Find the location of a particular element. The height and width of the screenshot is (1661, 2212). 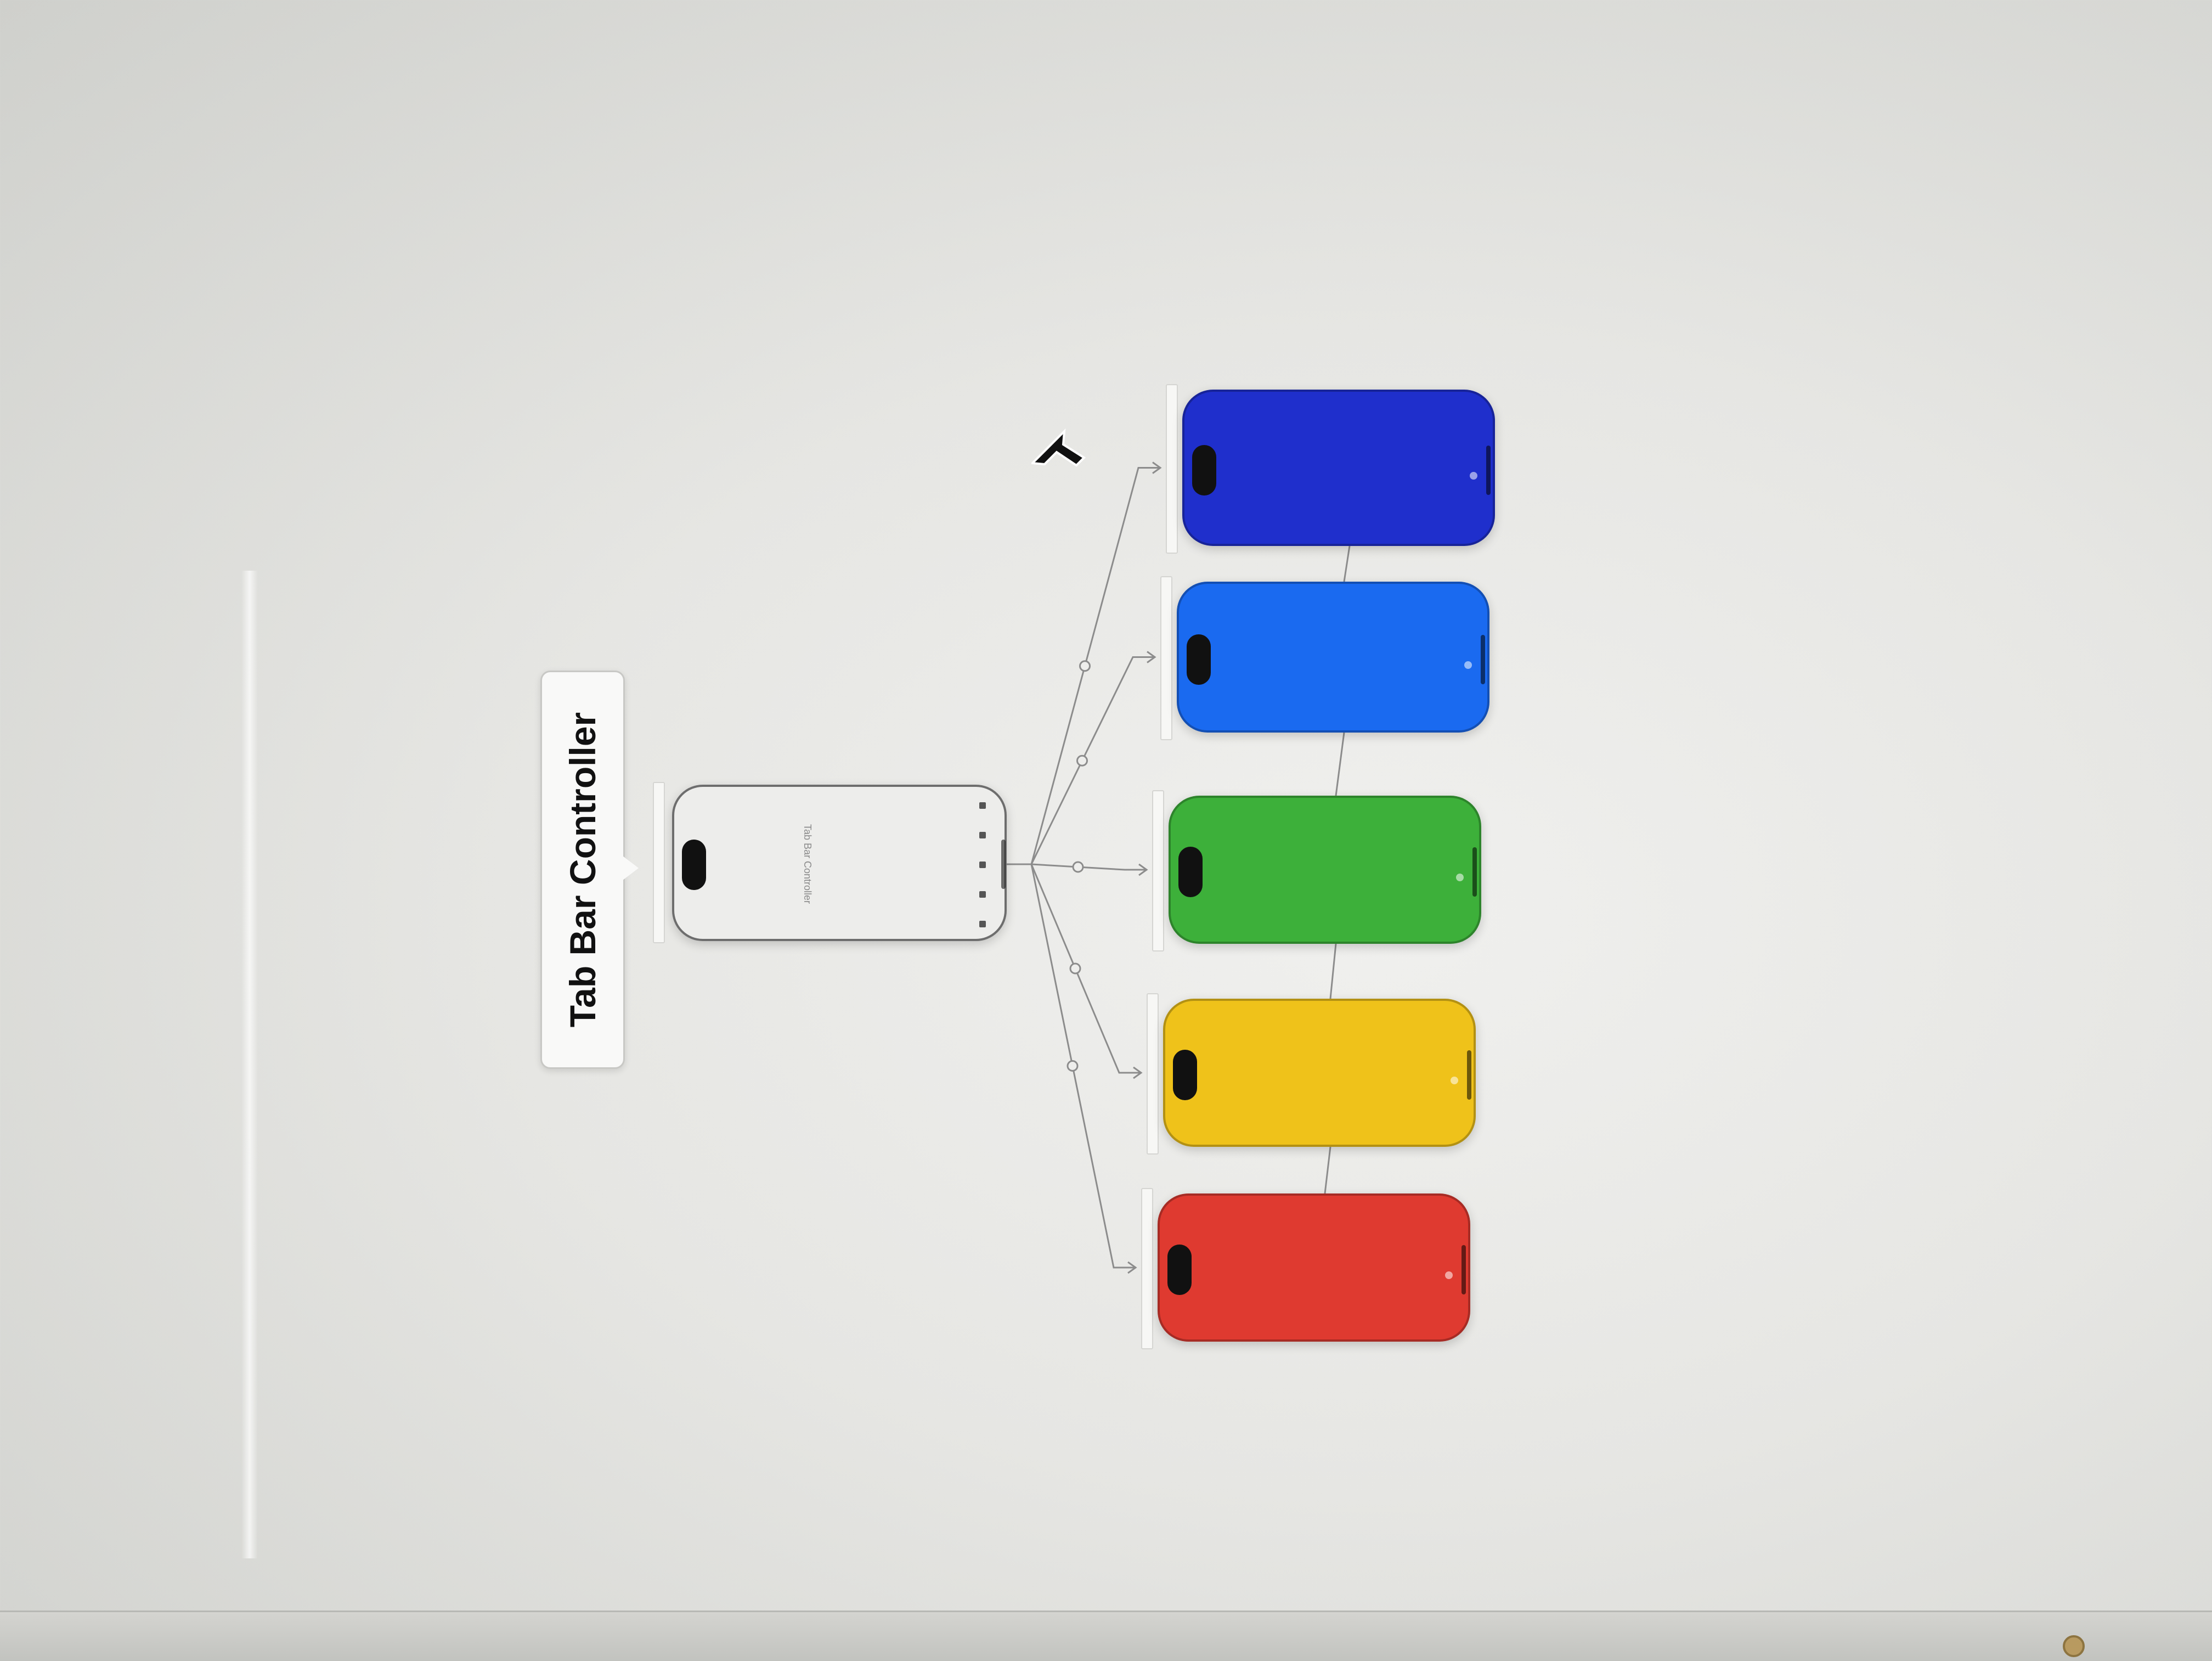

light-blue-scene-dock is located at coordinates (1166, 658).